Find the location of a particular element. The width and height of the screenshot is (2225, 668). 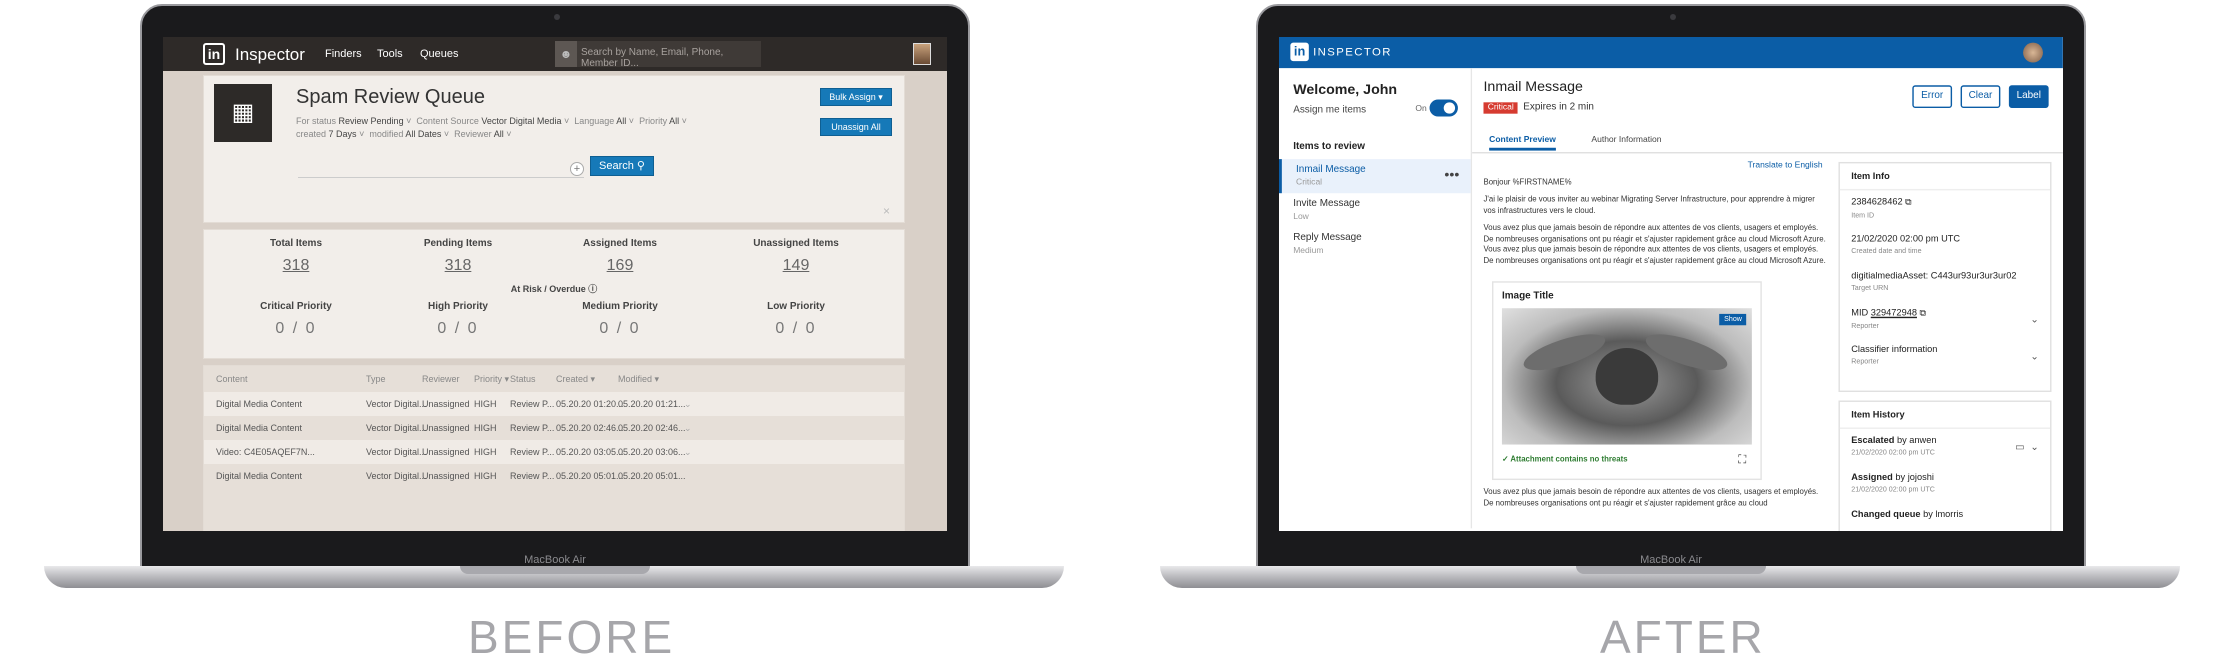

nav-finders: Finders is located at coordinates (343, 54).